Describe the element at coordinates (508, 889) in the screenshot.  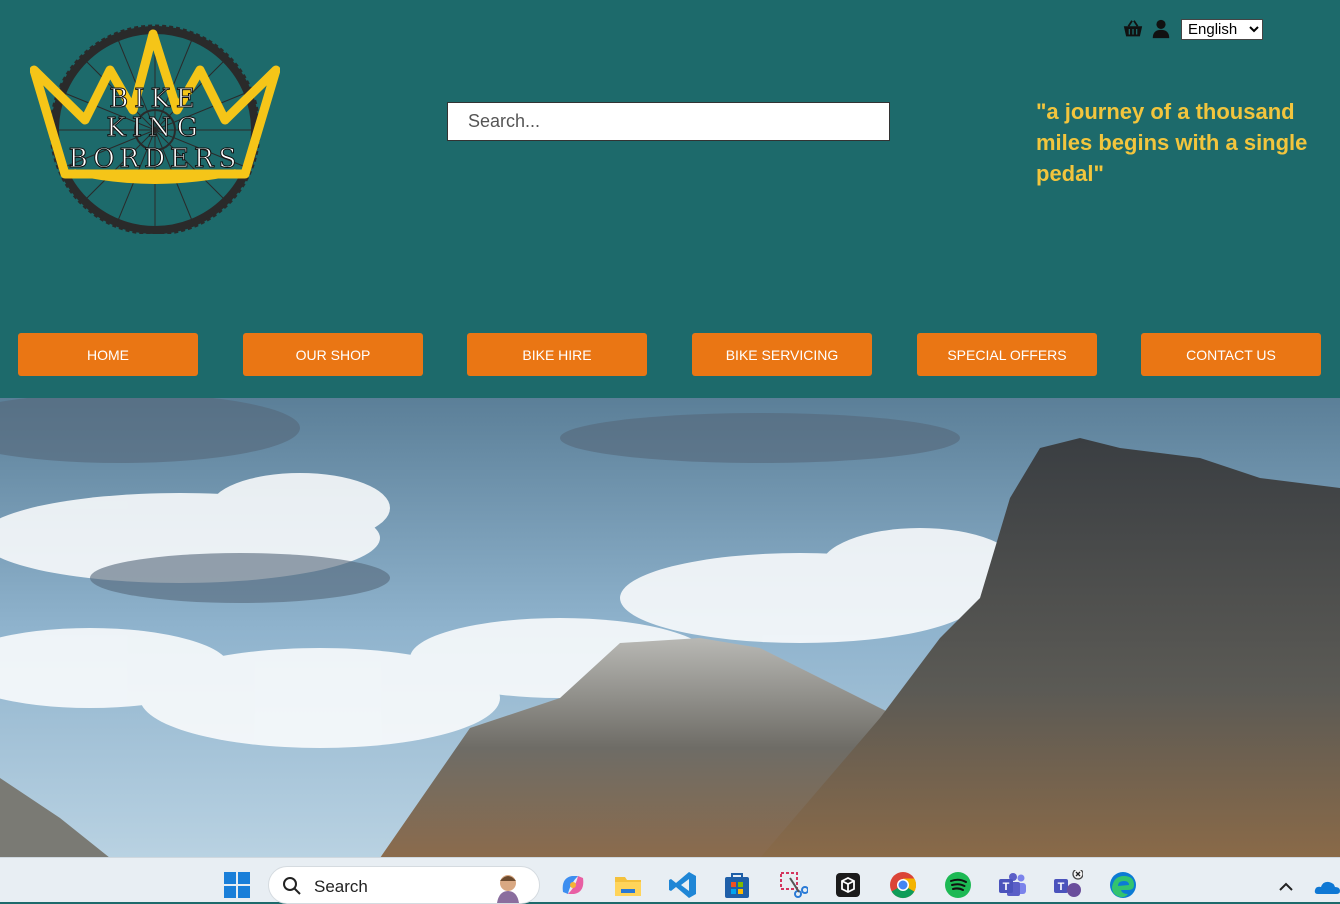
I see `search-highlight-icon` at that location.